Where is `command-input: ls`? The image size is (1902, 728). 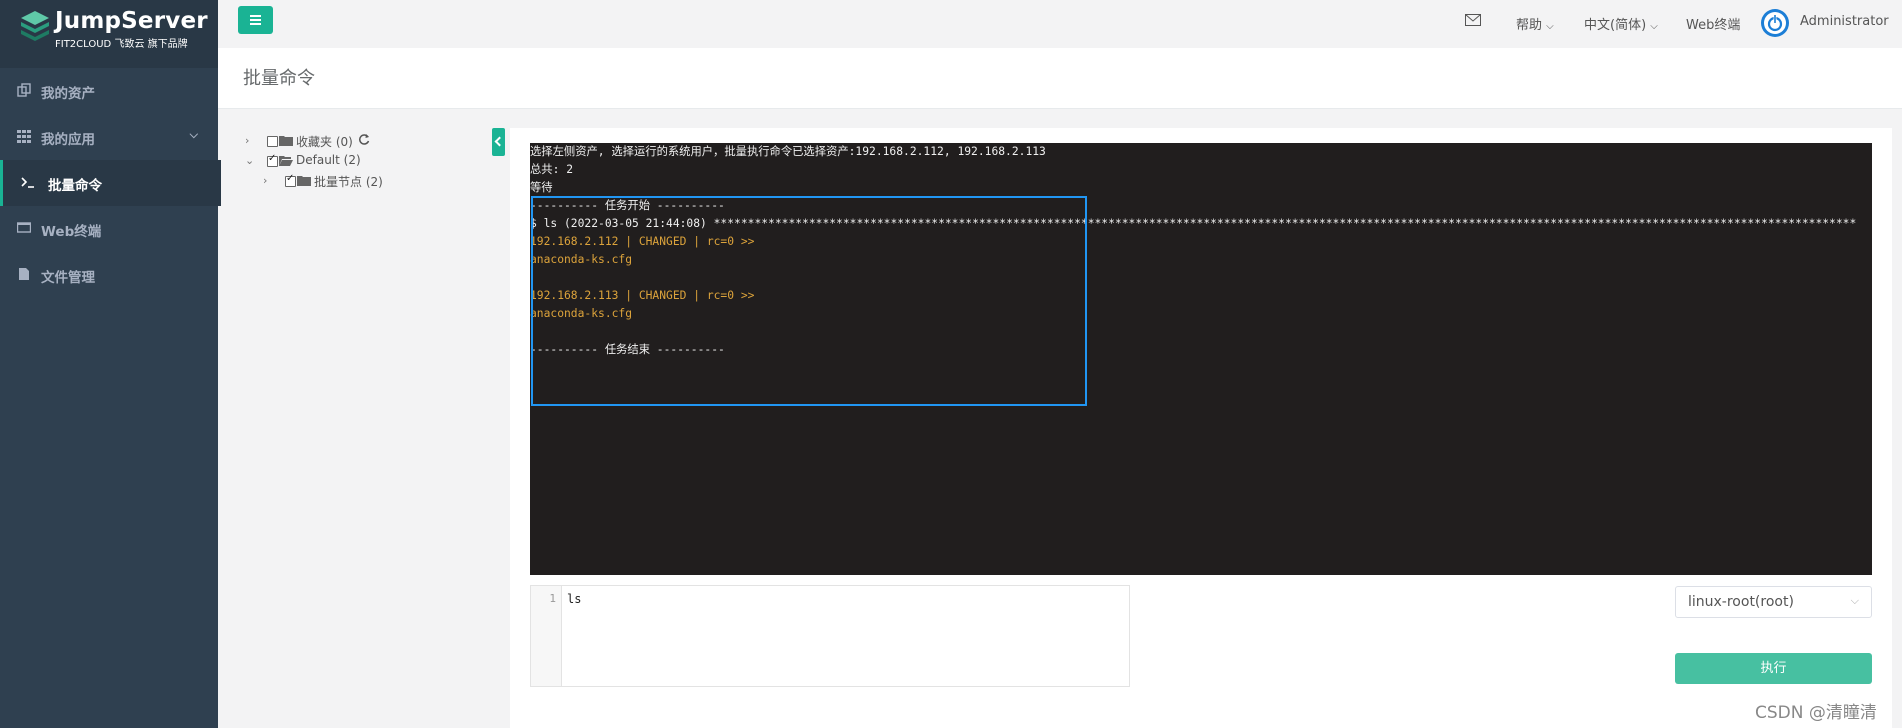 command-input: ls is located at coordinates (574, 599).